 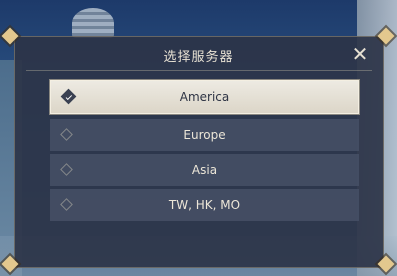 I want to click on selected-check-diamond-icon, so click(x=68, y=96).